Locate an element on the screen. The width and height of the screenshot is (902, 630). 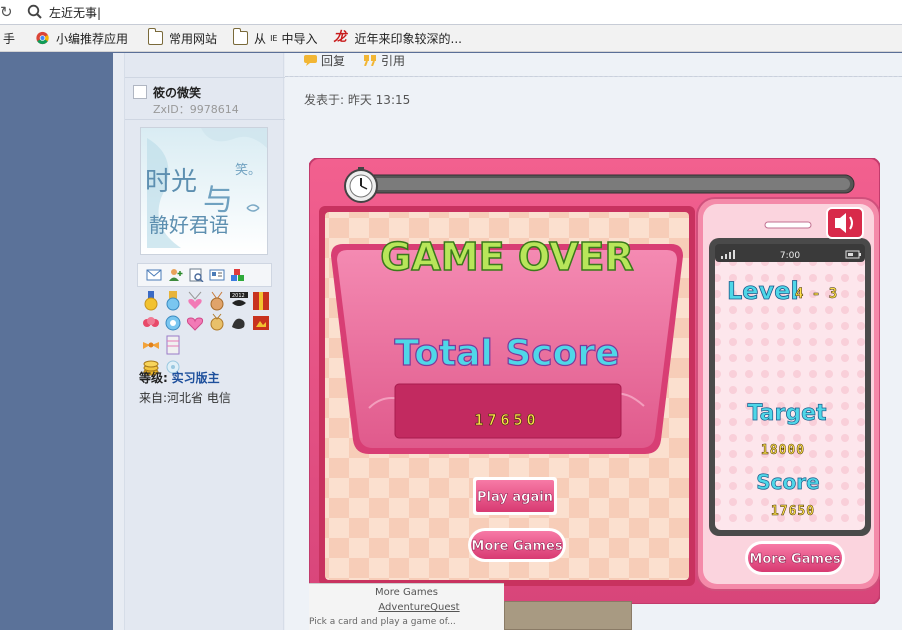
phone-score-label: Score is located at coordinates (787, 482).